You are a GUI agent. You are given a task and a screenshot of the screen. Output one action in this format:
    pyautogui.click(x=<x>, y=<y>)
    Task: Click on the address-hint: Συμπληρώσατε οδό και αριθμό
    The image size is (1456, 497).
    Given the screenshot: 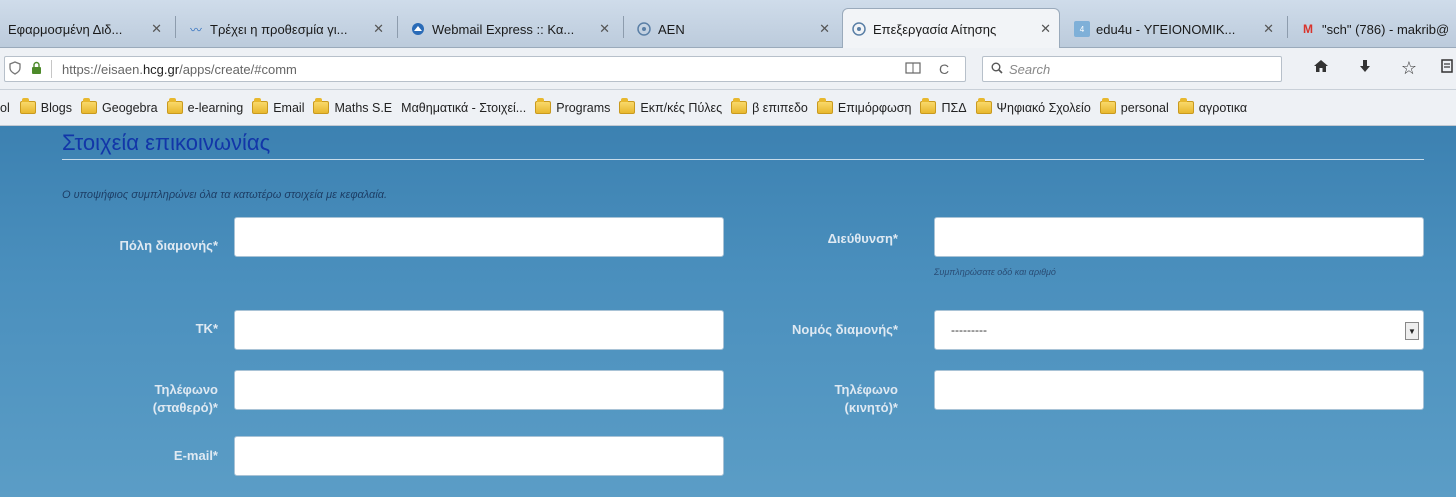 What is the action you would take?
    pyautogui.click(x=995, y=272)
    